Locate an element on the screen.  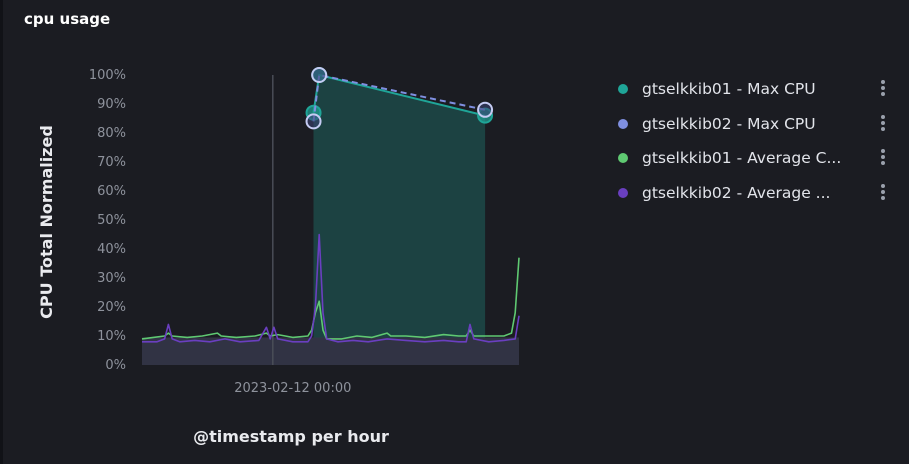
y-axis-title: CPU Total Normalized is located at coordinates (46, 222).